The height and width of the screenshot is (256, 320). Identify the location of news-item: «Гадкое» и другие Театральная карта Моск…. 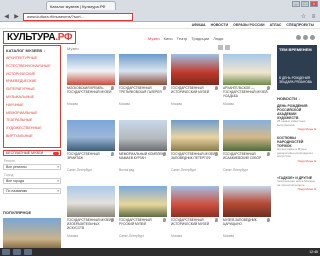
(297, 183).